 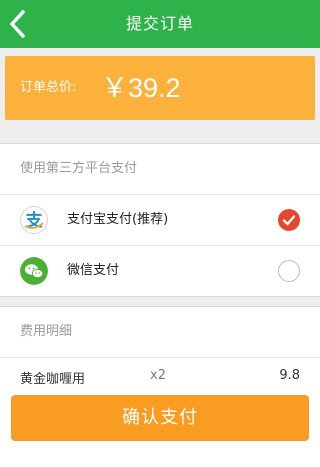 I want to click on alipay-icon: 支, so click(x=34, y=220).